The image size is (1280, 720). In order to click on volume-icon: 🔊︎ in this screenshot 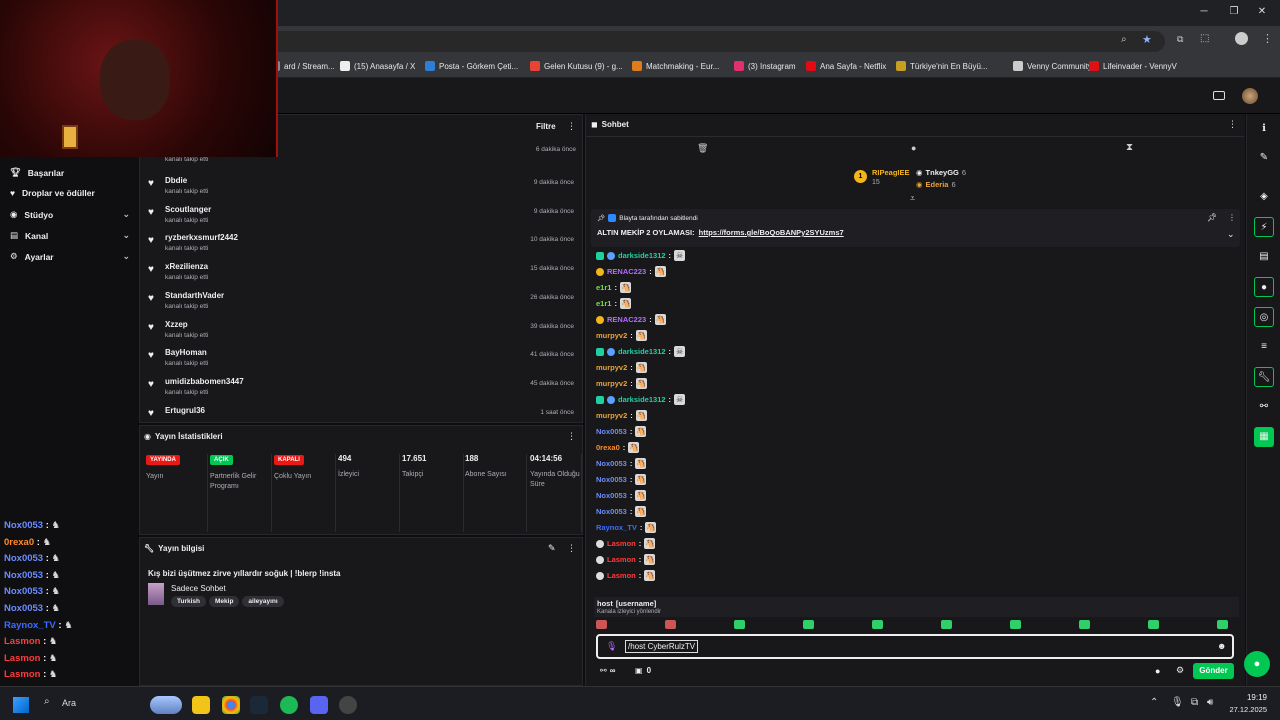, I will do `click(1210, 702)`.